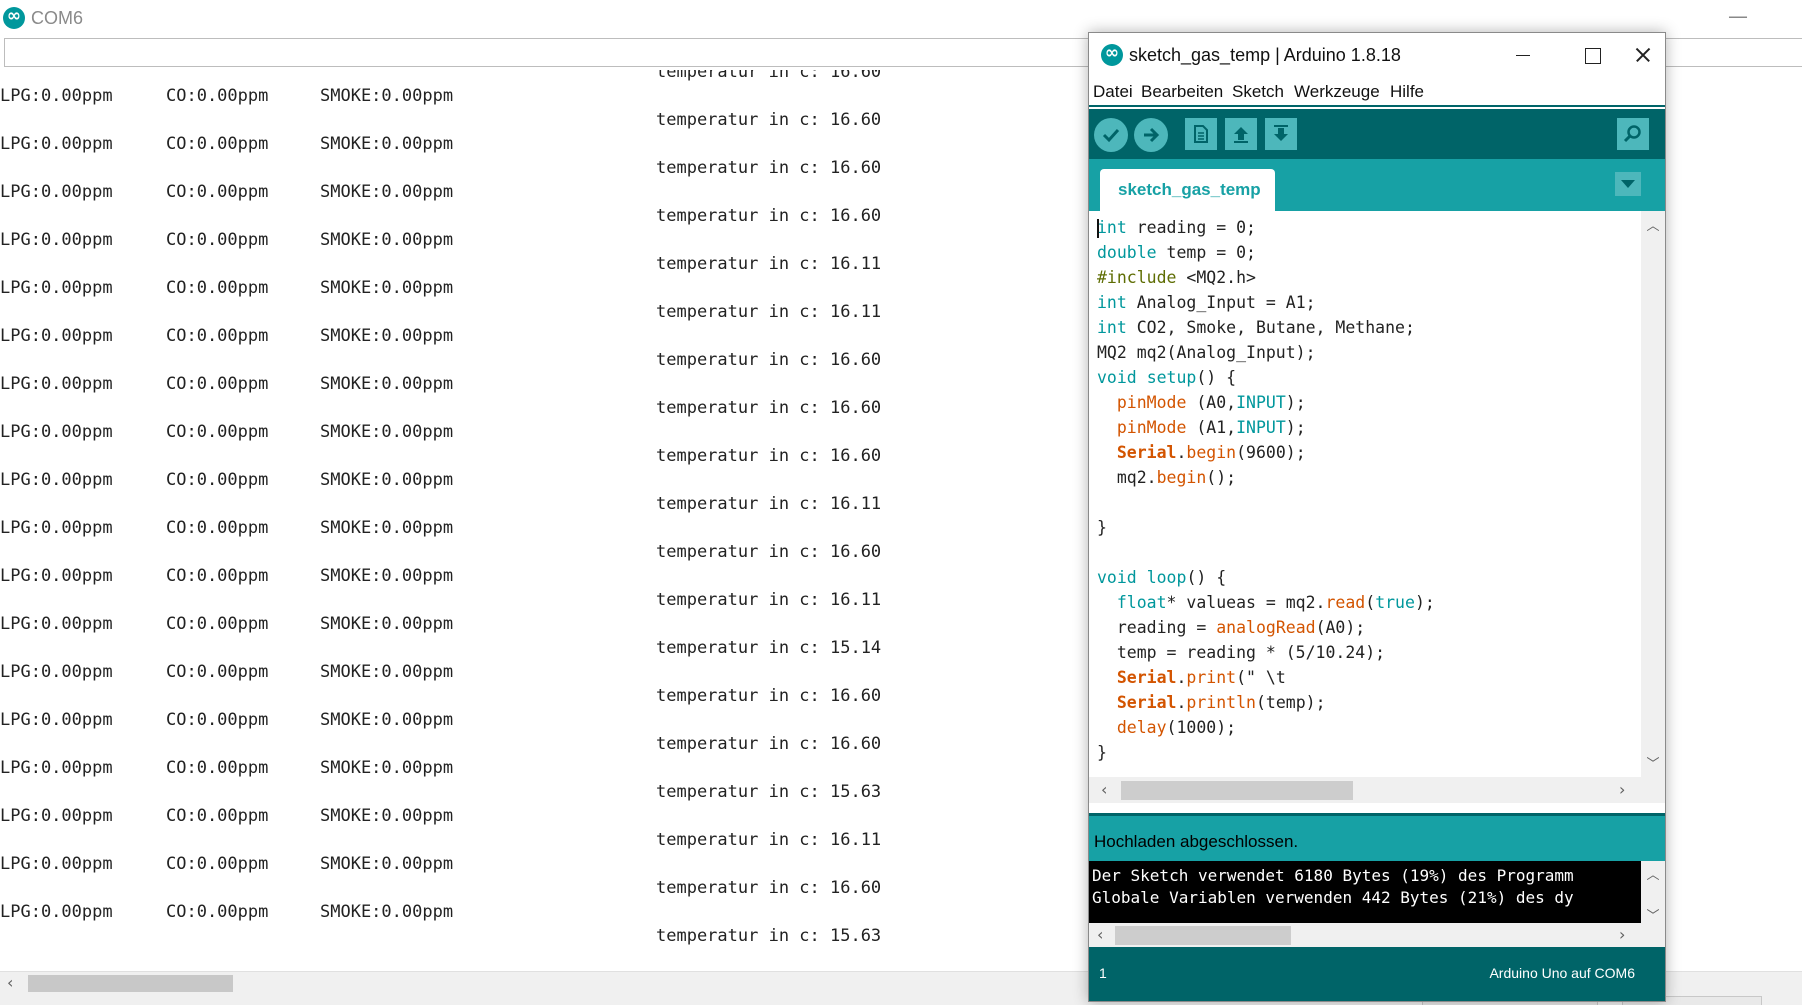 The height and width of the screenshot is (1005, 1802). I want to click on open-sketch-button, so click(1241, 134).